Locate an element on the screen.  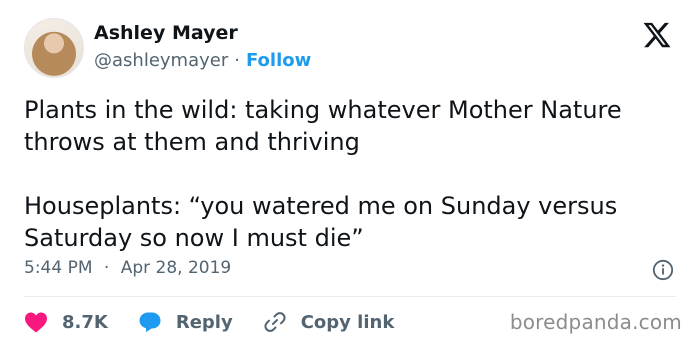
copy-link-button: Copy link is located at coordinates (329, 322).